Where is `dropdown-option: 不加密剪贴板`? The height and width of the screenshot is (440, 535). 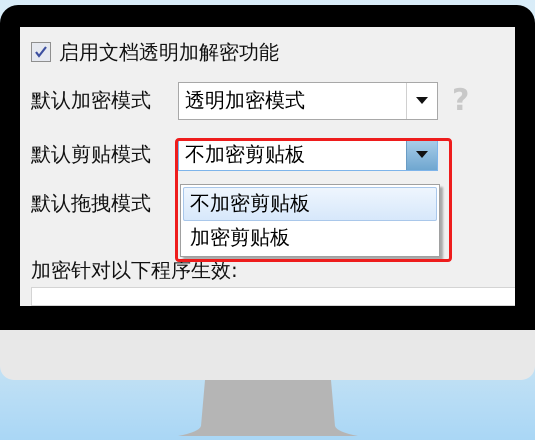 dropdown-option: 不加密剪贴板 is located at coordinates (310, 203).